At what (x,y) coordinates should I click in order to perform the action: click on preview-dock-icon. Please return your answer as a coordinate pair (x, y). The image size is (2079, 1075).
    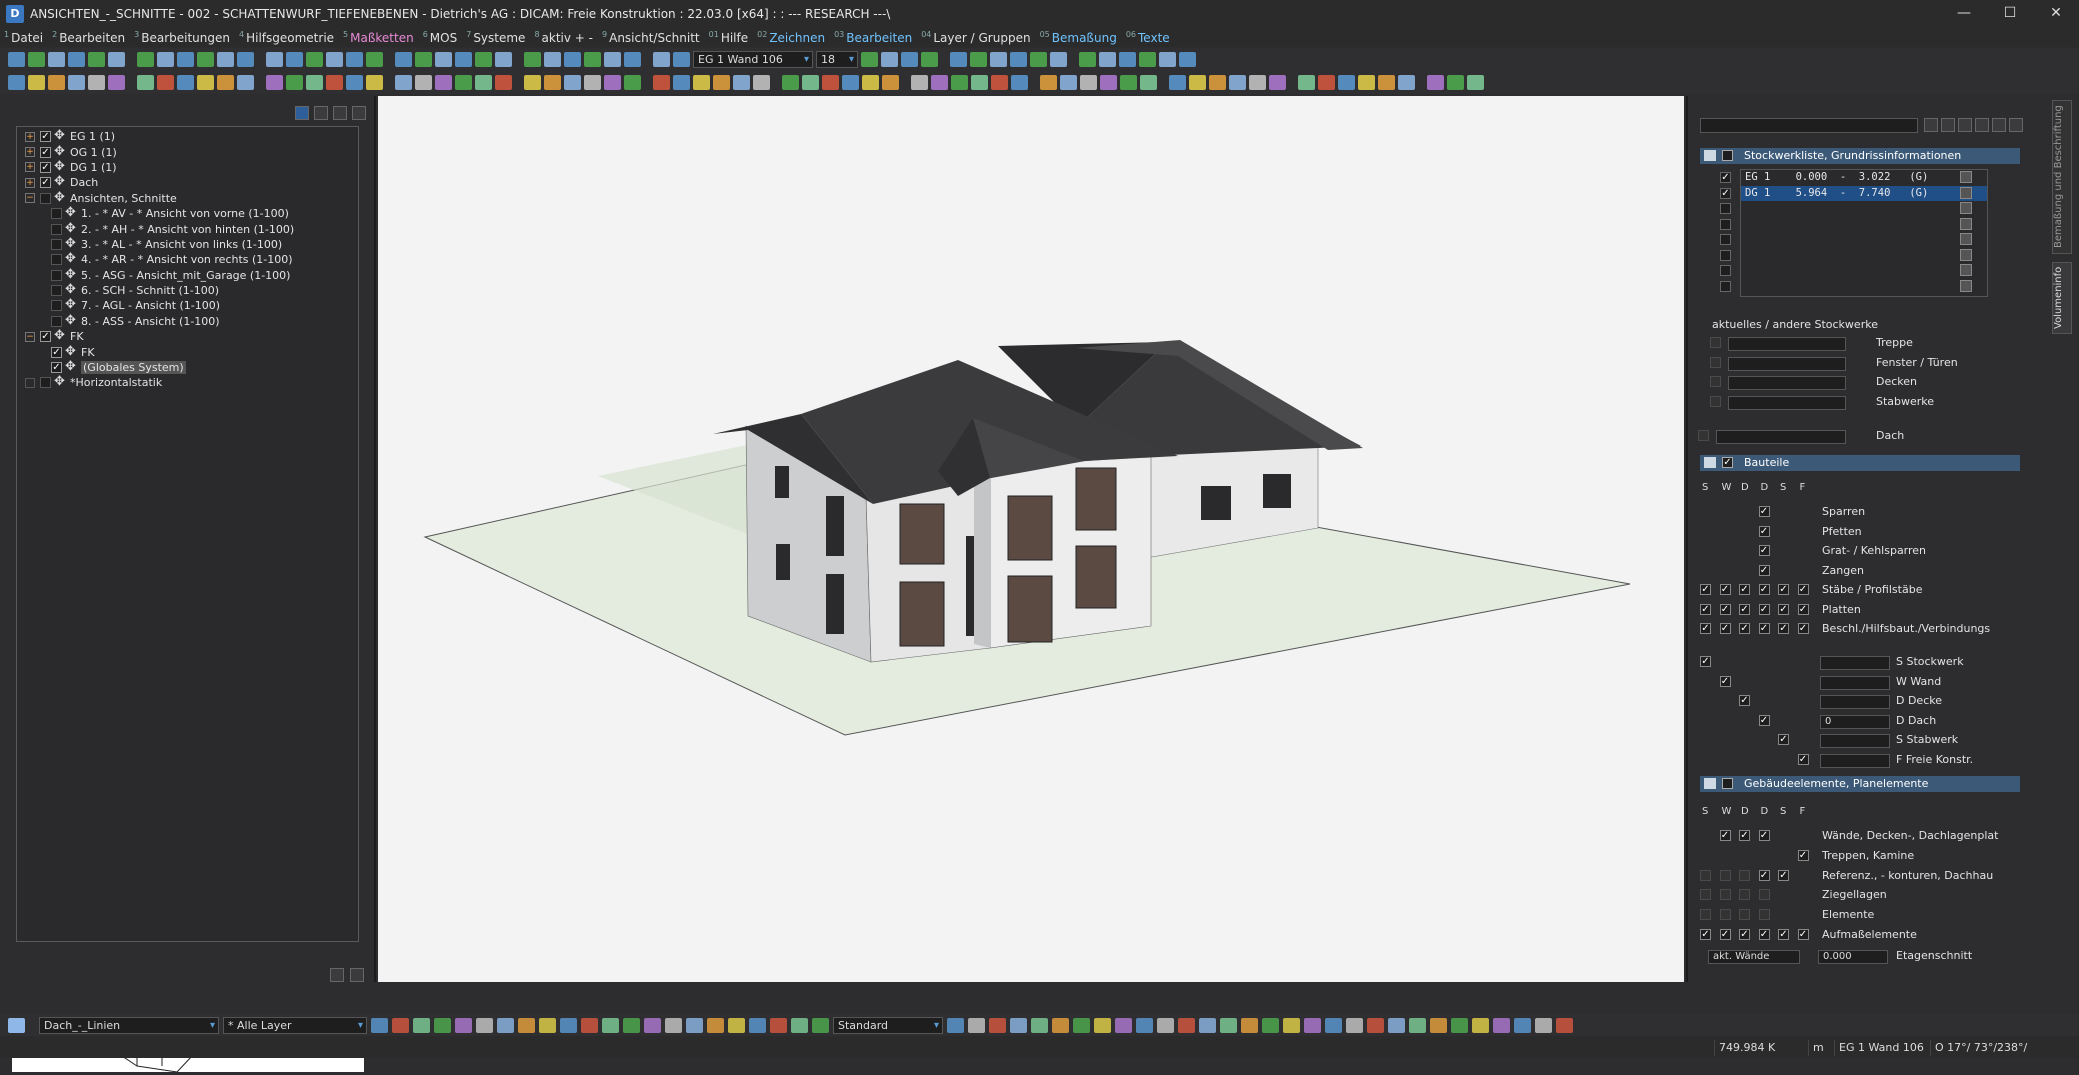
    Looking at the image, I should click on (357, 975).